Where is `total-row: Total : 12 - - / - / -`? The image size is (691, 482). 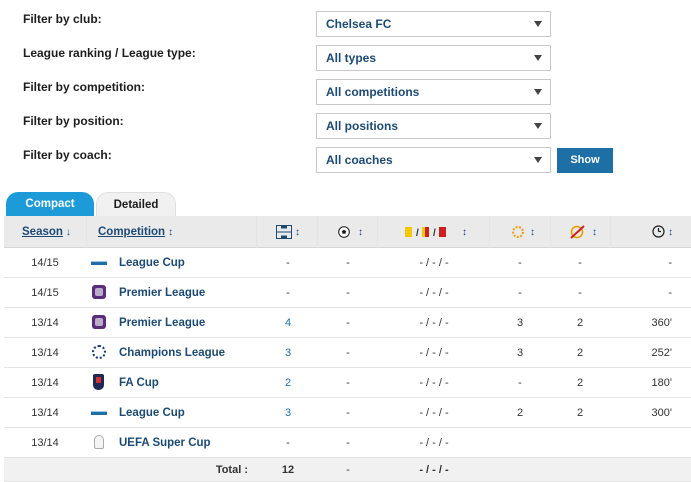 total-row: Total : 12 - - / - / - is located at coordinates (347, 470).